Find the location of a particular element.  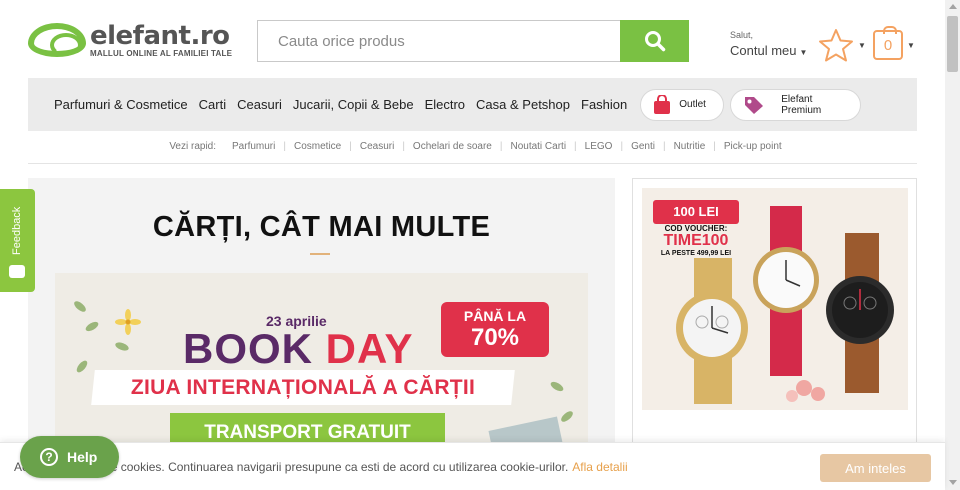

search-input is located at coordinates (438, 41).